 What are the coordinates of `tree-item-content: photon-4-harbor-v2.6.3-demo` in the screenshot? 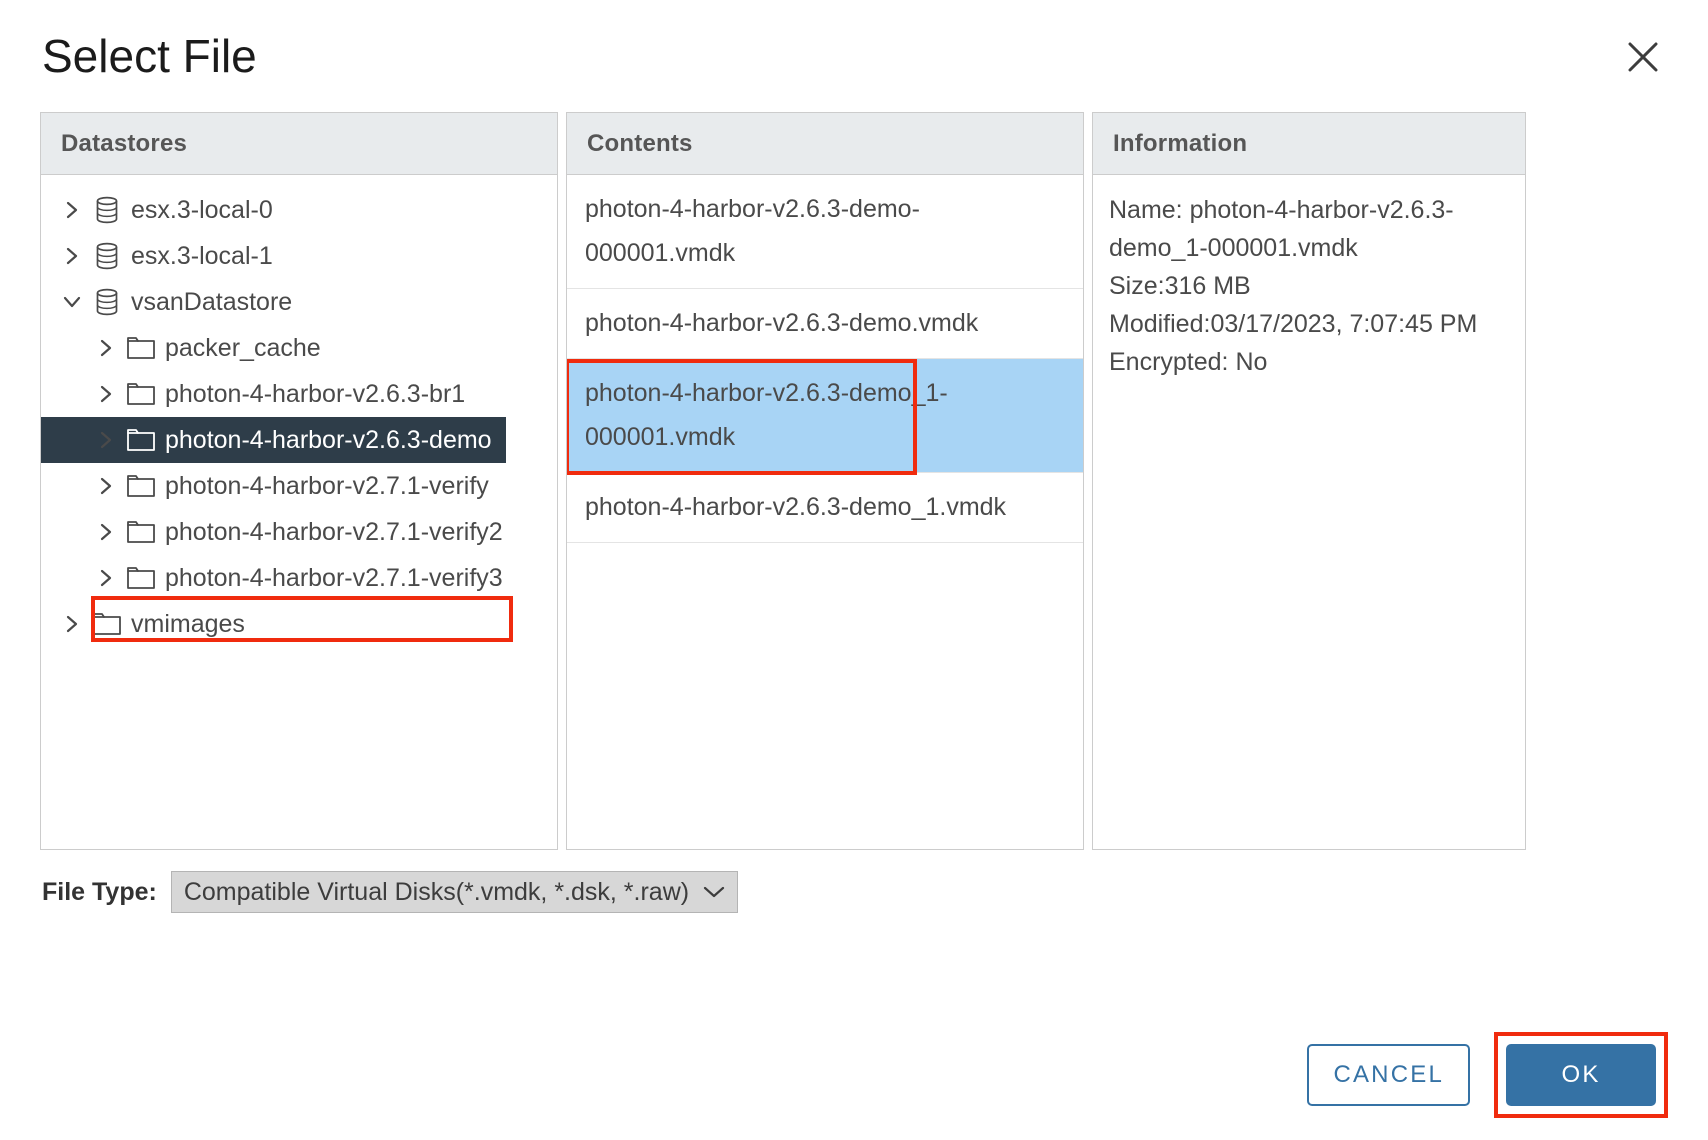 It's located at (273, 440).